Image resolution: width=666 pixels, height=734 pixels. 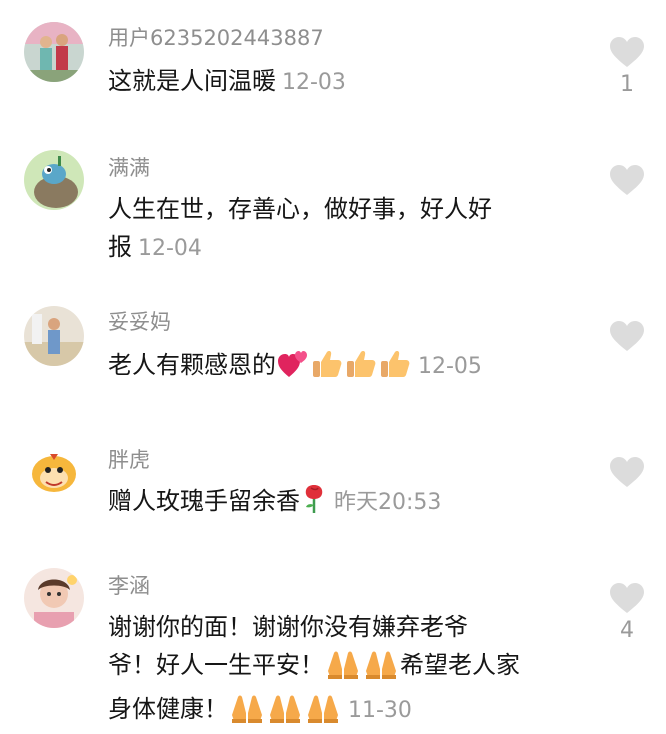 What do you see at coordinates (129, 586) in the screenshot?
I see `username: 李涵` at bounding box center [129, 586].